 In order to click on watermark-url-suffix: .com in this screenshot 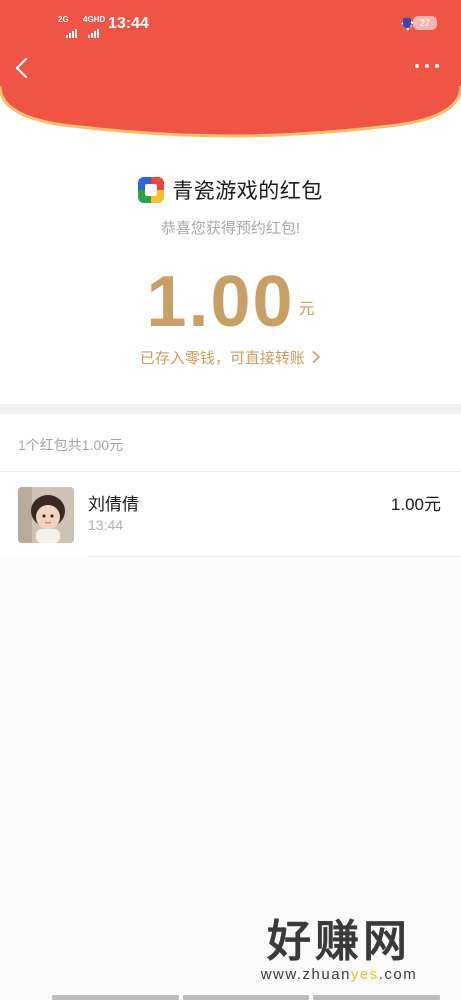, I will do `click(398, 974)`.